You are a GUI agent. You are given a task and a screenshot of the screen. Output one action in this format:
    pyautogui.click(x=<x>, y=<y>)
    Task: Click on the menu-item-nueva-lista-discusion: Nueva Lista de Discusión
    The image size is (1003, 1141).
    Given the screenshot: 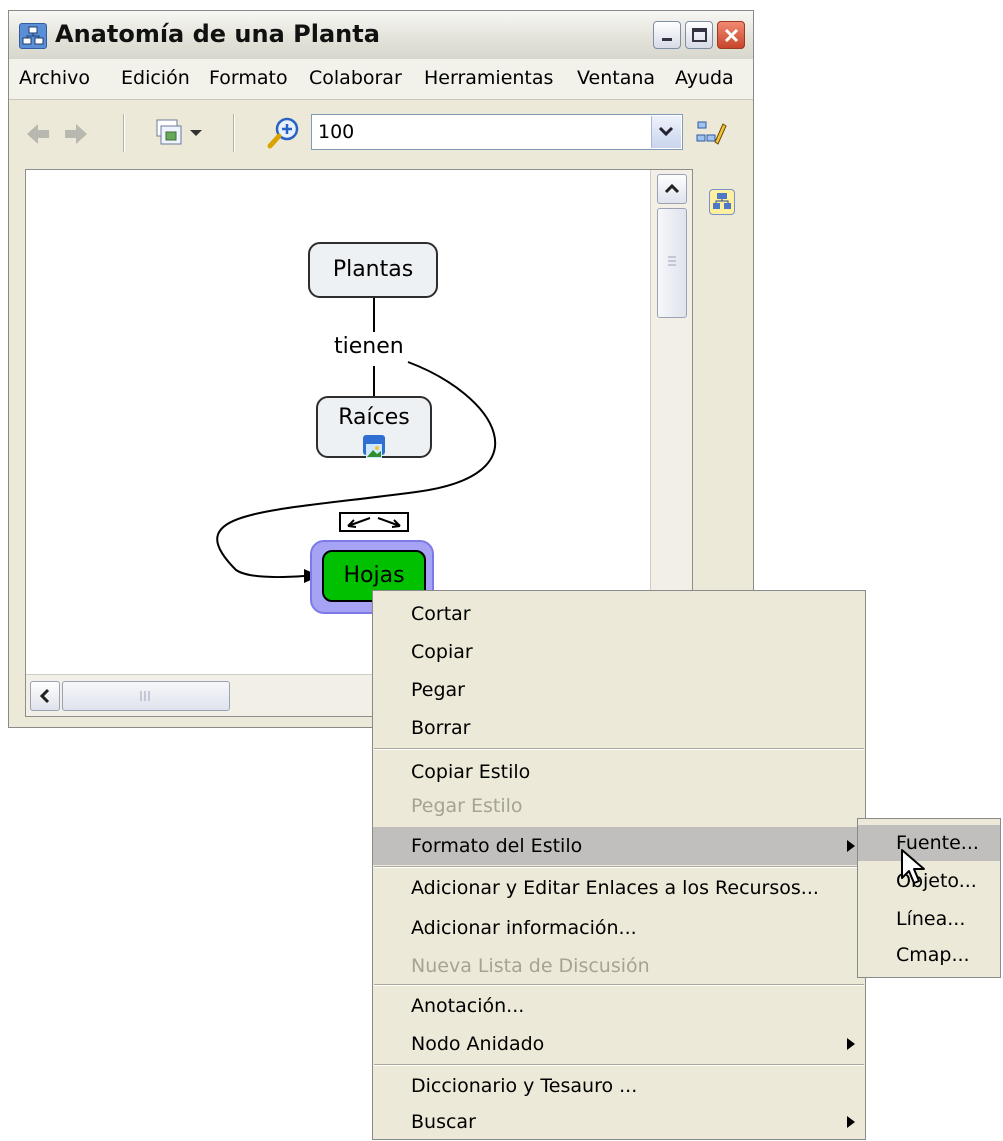 What is the action you would take?
    pyautogui.click(x=530, y=966)
    